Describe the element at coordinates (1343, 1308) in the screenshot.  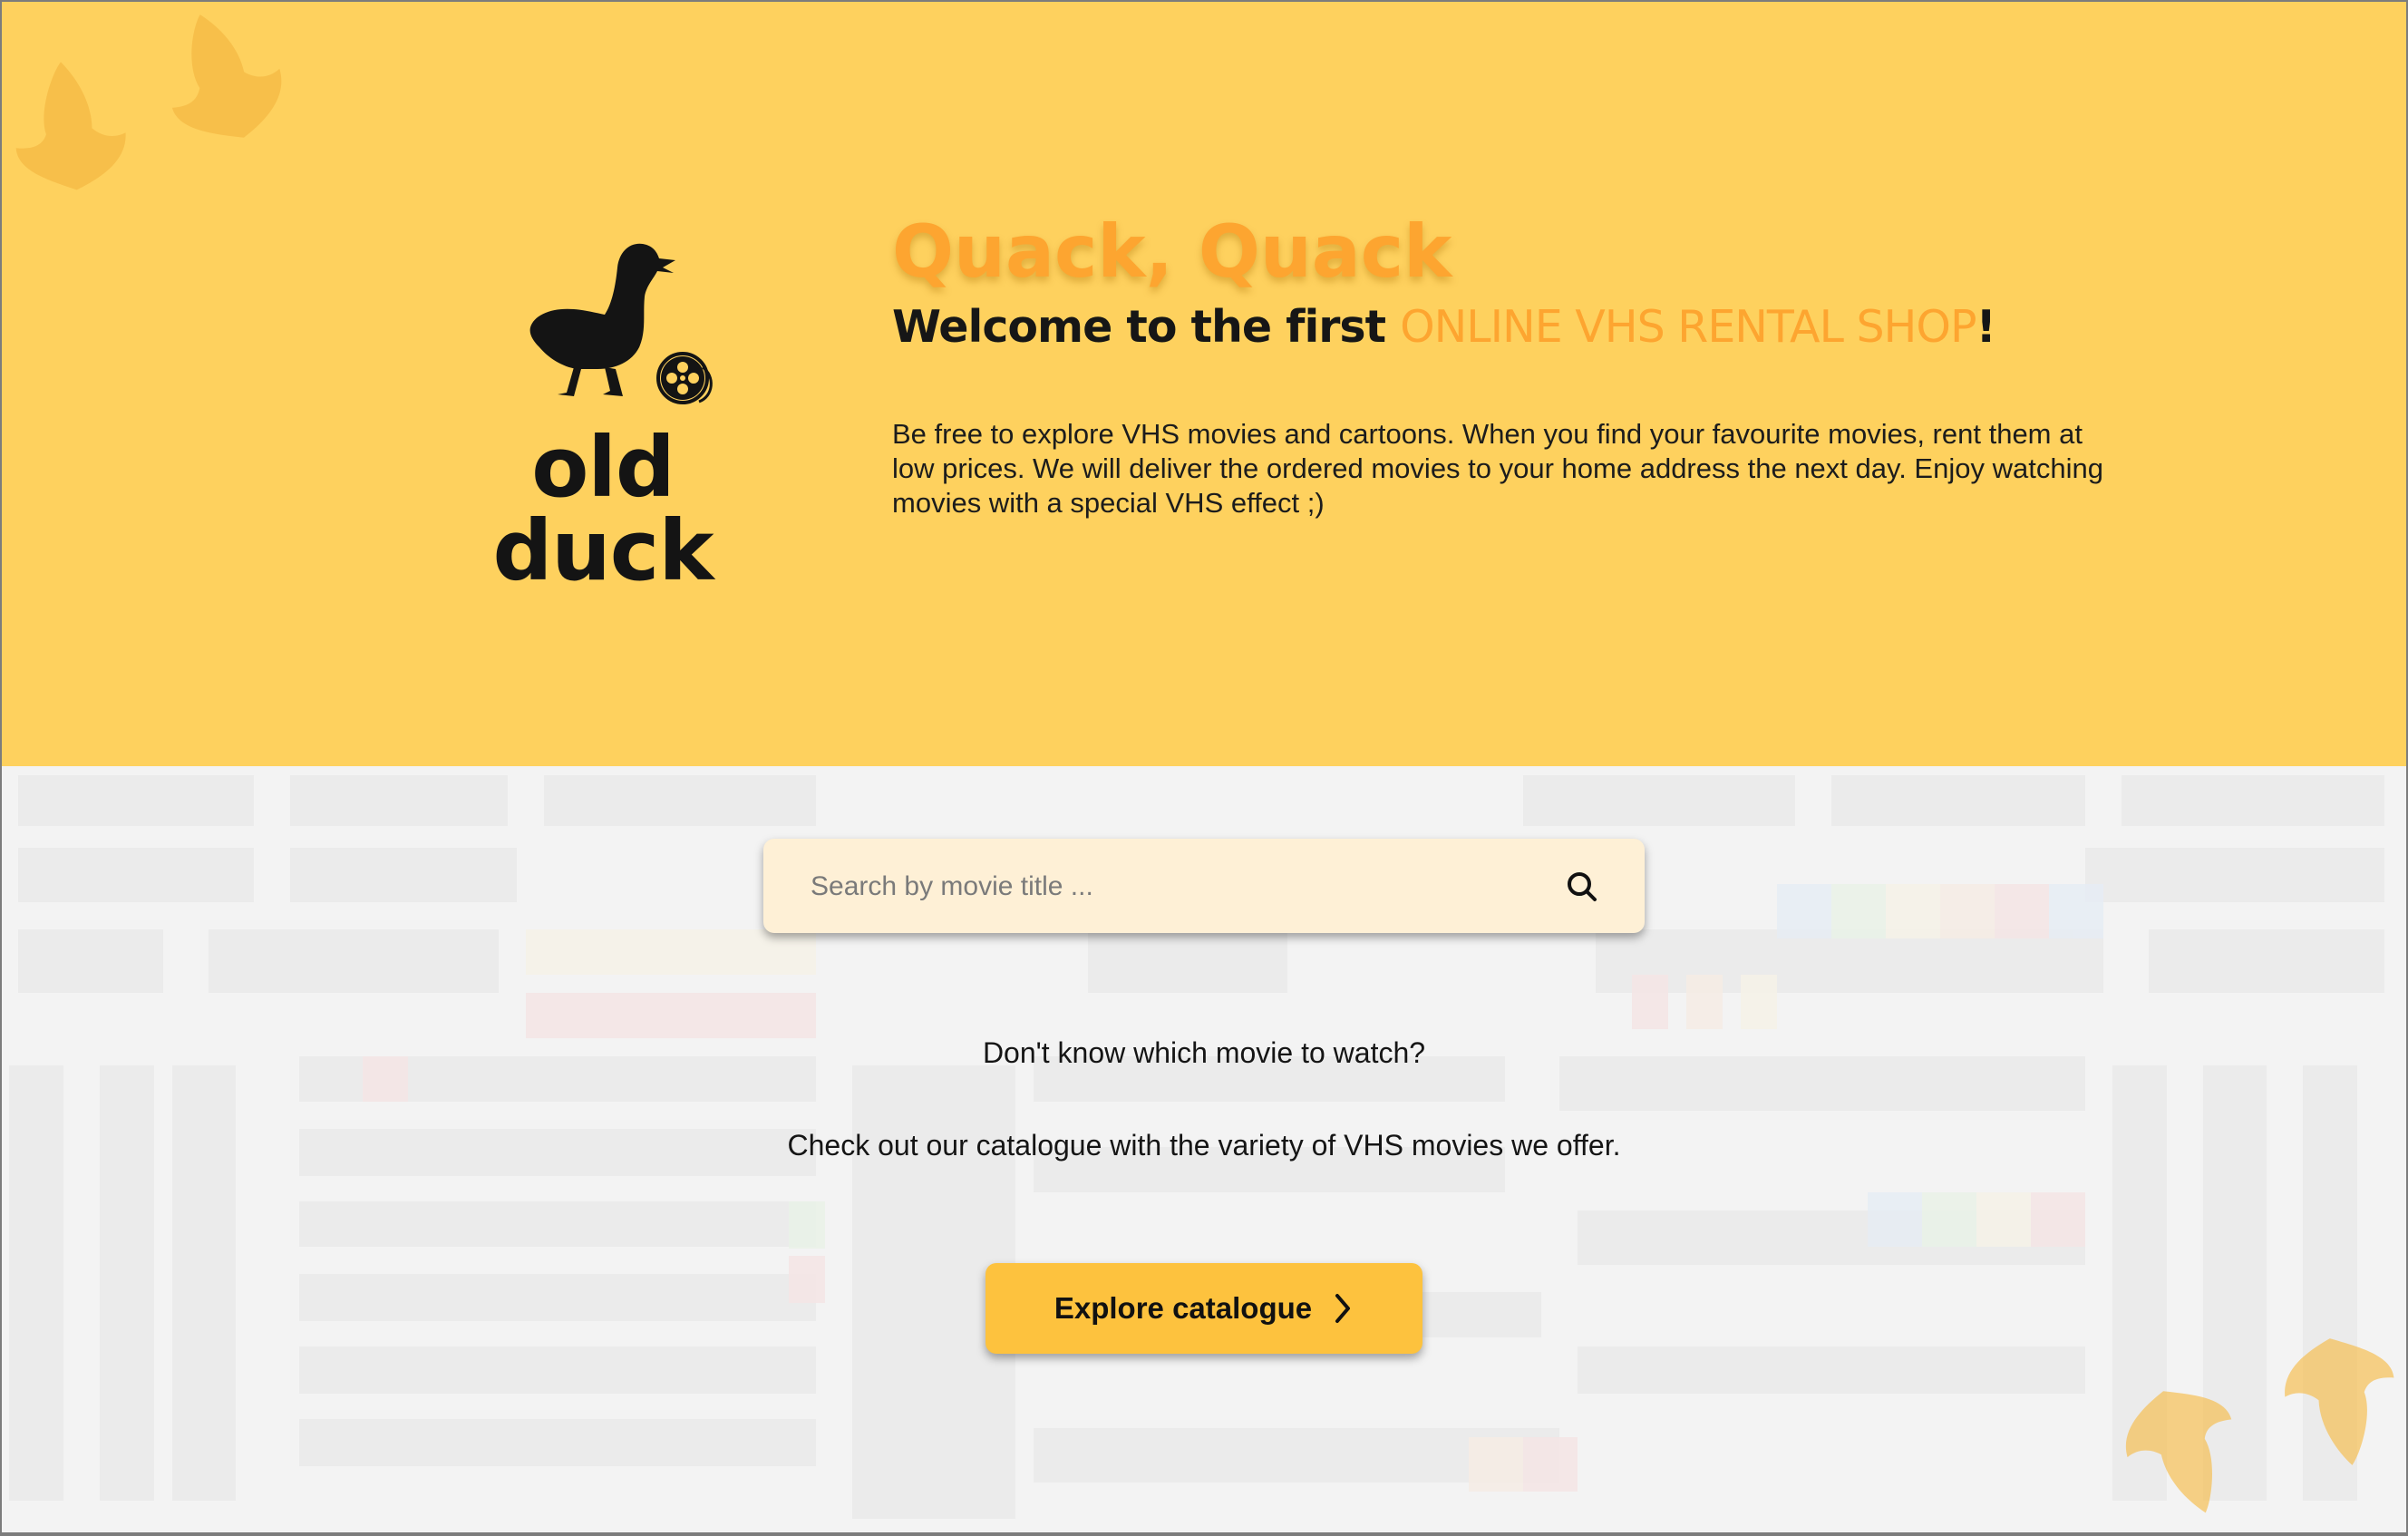
I see `chevron-right-icon` at that location.